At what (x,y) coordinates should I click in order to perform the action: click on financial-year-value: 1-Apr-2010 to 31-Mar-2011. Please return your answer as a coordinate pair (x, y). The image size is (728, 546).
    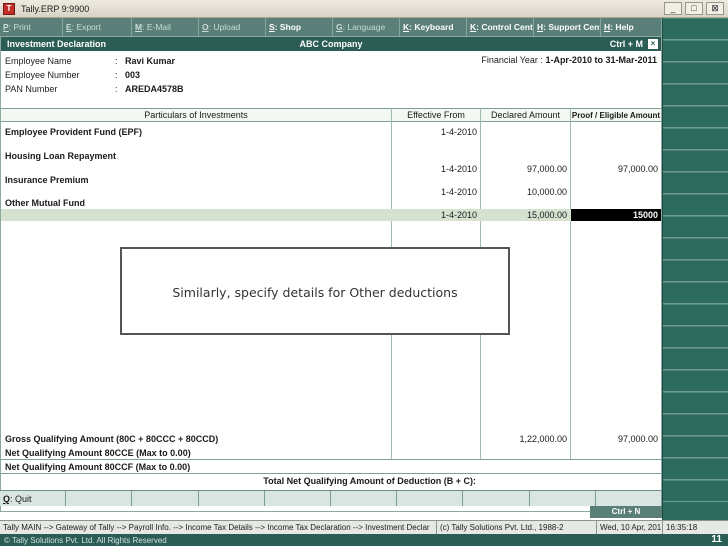
    Looking at the image, I should click on (601, 60).